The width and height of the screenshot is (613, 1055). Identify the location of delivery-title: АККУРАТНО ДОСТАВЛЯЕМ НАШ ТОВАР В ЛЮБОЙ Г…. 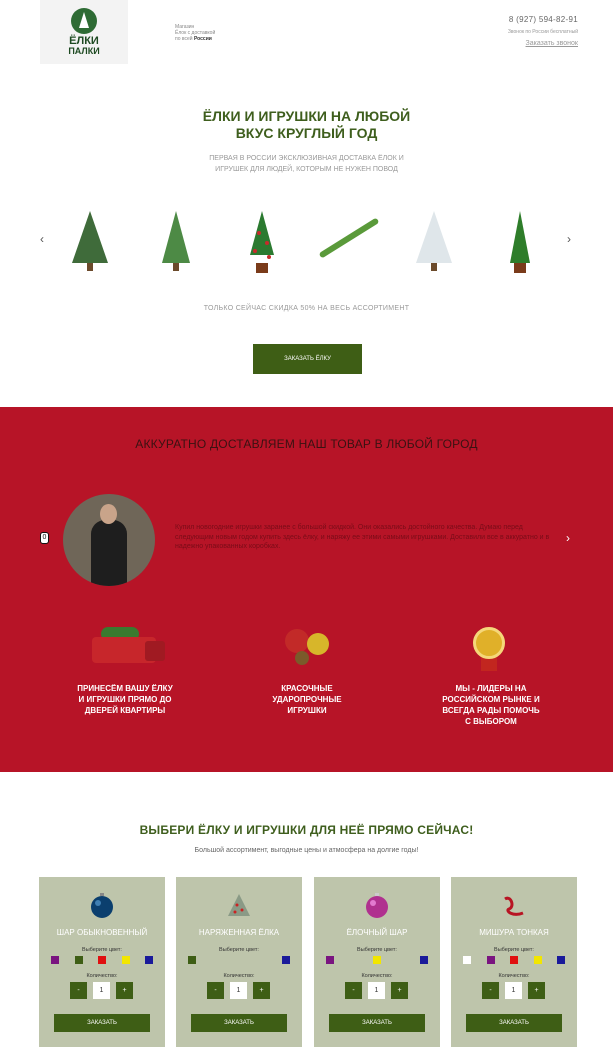
(306, 444).